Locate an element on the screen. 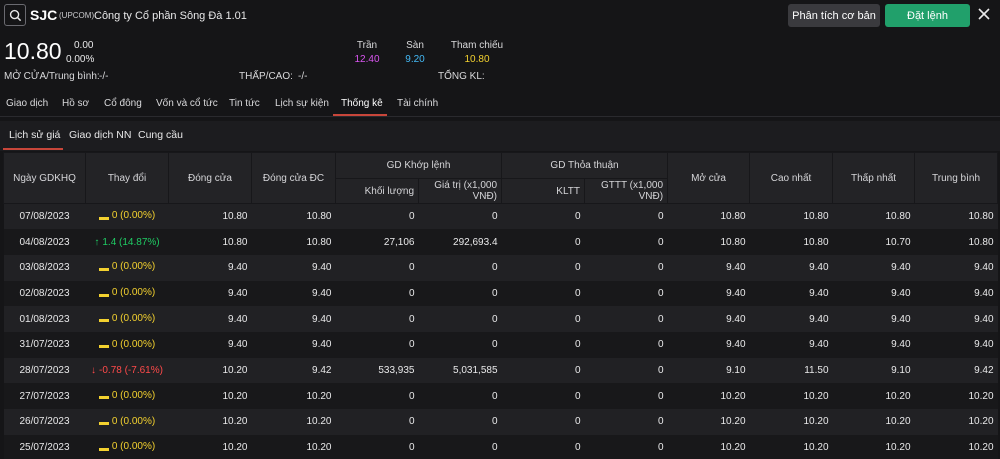 The height and width of the screenshot is (459, 1000). col-header-open: Mở cửa is located at coordinates (709, 178).